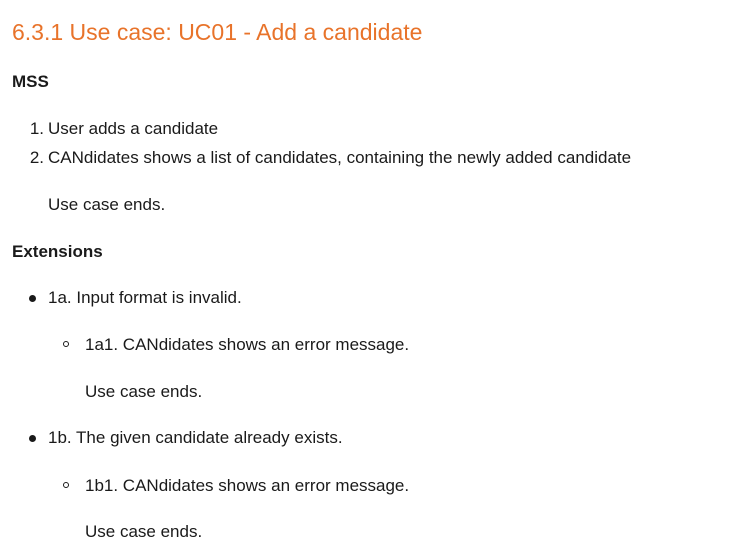 This screenshot has width=733, height=555. I want to click on extensions-heading: Extensions, so click(57, 251).